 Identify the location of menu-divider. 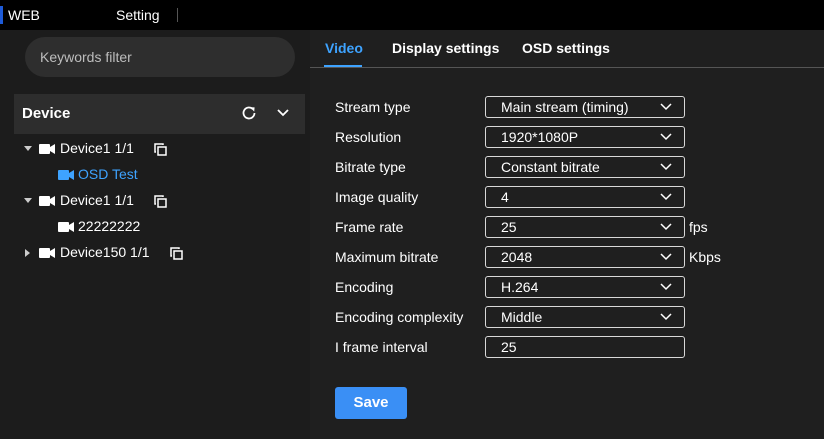
(177, 15).